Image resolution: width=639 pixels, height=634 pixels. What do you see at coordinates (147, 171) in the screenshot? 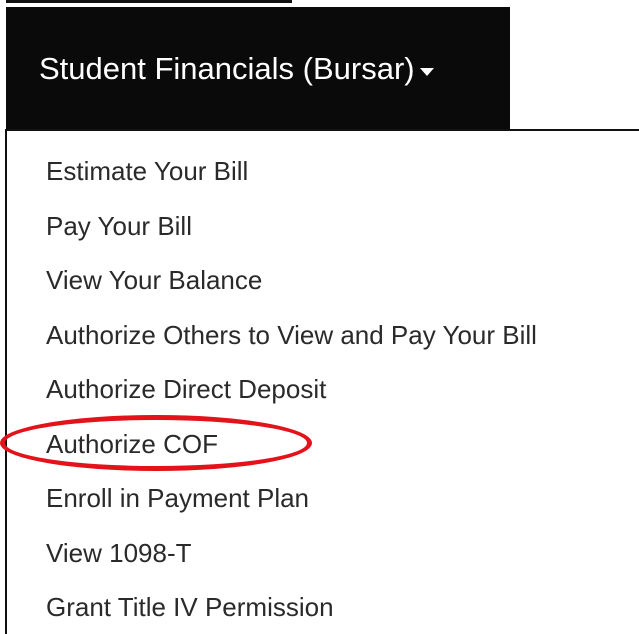
I see `menu-item-estimate-your-bill: Estimate Your Bill` at bounding box center [147, 171].